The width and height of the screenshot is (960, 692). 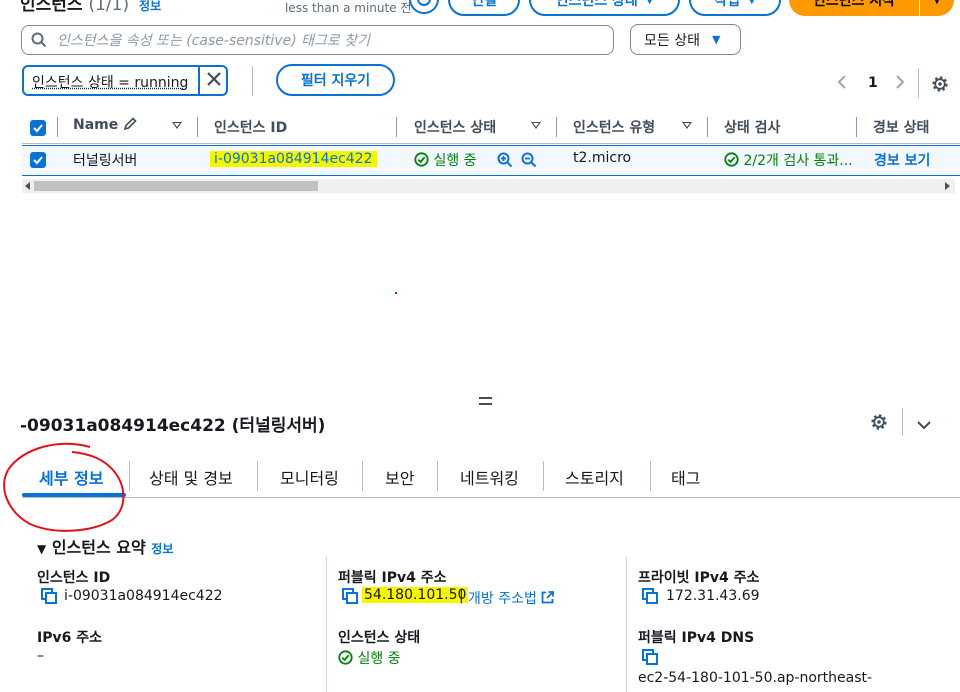 I want to click on open-address-link: 개방 주소법, so click(x=511, y=598).